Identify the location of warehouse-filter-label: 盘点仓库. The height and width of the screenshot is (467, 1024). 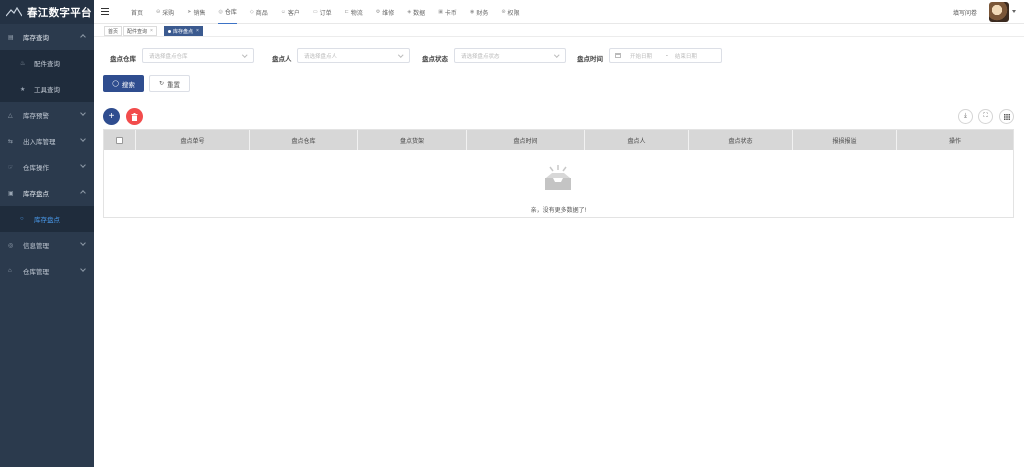
(123, 59).